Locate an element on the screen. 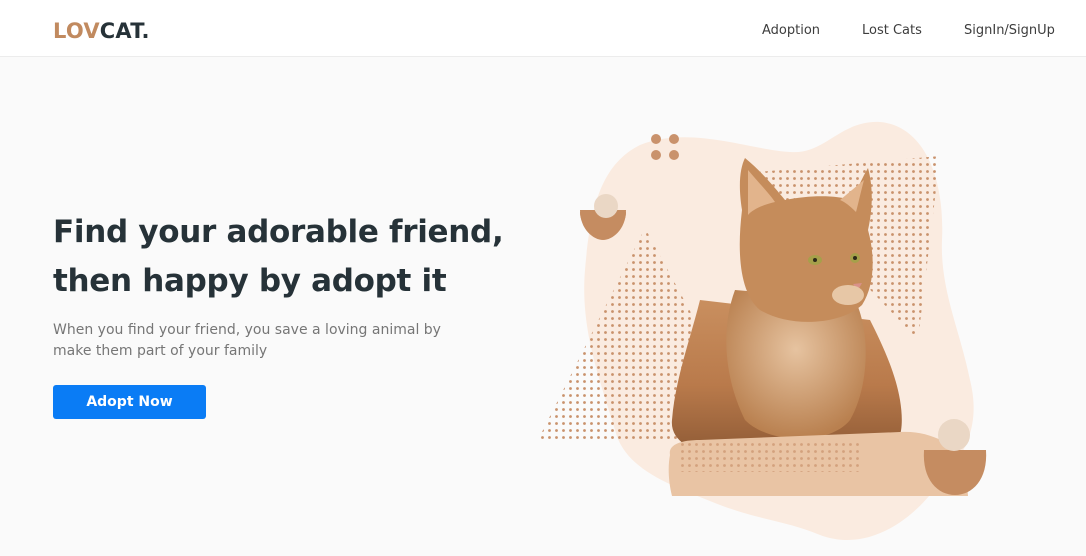  brand-logo: LOVCAT. is located at coordinates (101, 31).